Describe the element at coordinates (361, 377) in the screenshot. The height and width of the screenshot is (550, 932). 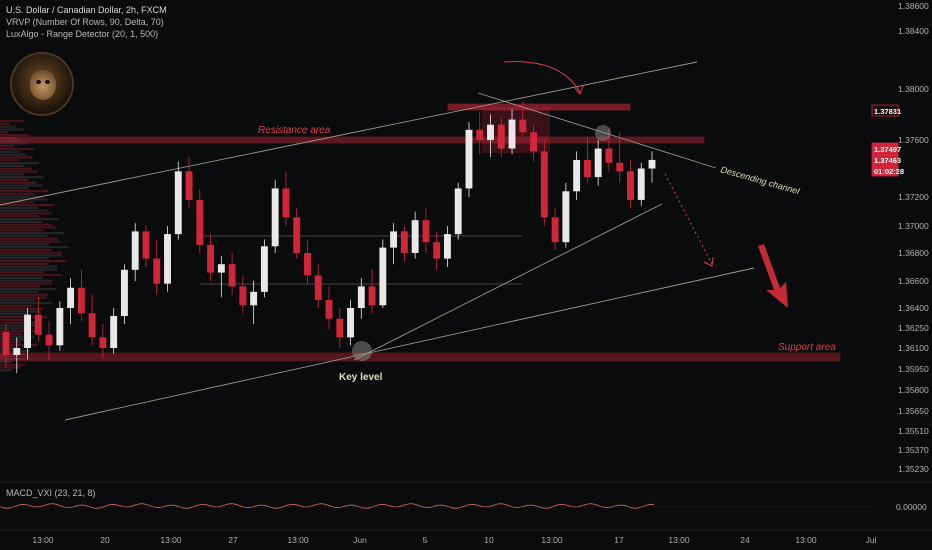
I see `key-level-label: Key level` at that location.